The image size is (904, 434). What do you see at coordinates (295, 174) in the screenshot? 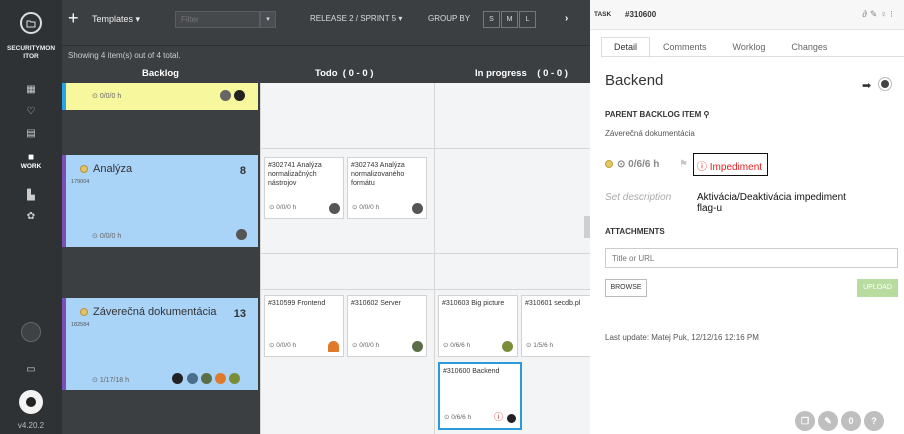
I see `task-title: #302741 Analýza normalizačných nástrojov` at bounding box center [295, 174].